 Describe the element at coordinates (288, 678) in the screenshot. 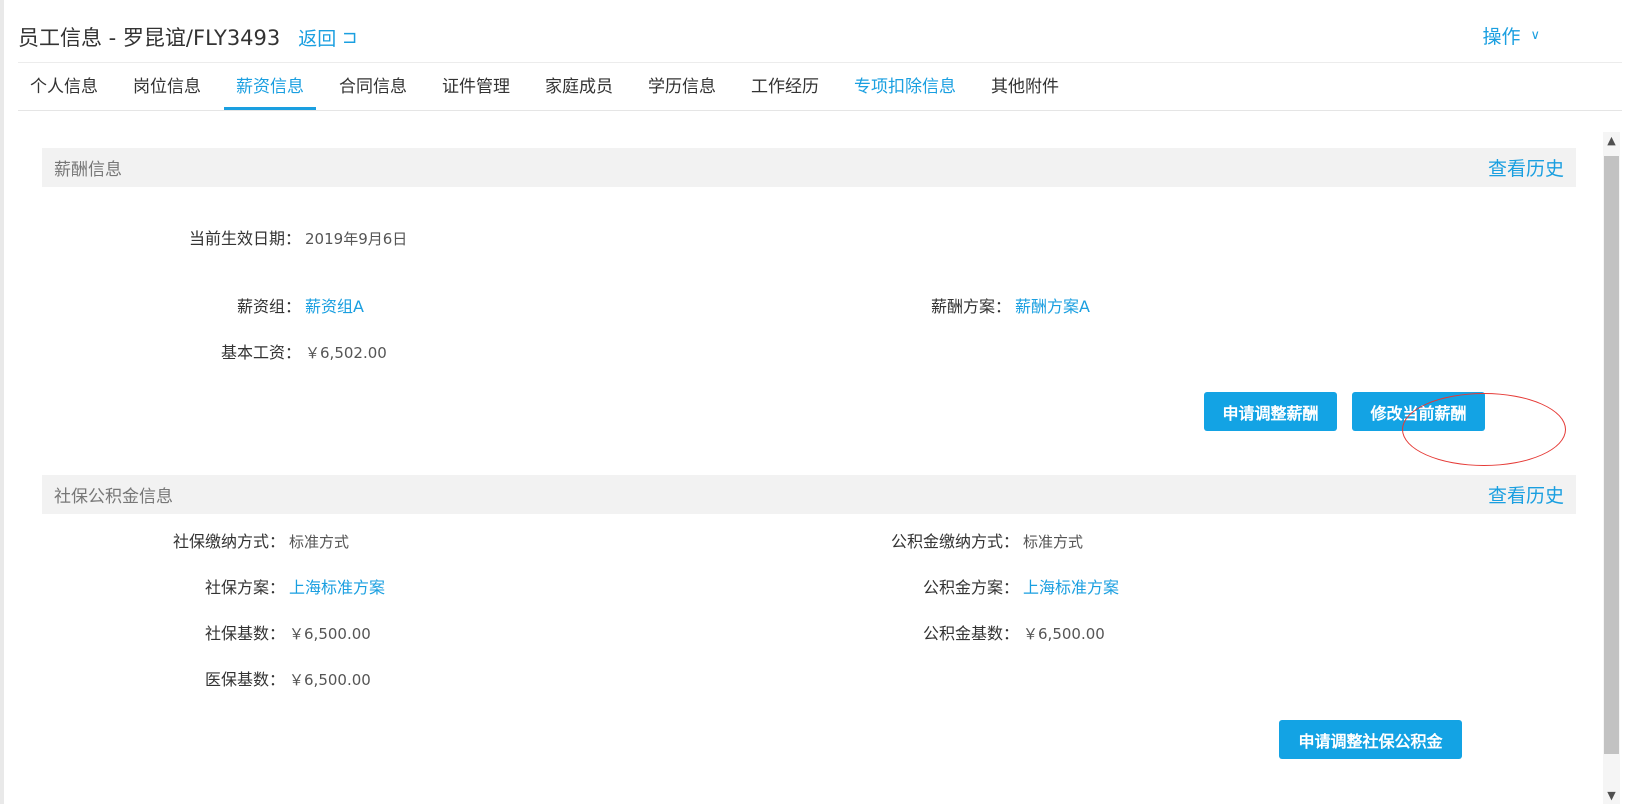

I see `med-base-field: 医保基数： ￥6,500.00` at that location.